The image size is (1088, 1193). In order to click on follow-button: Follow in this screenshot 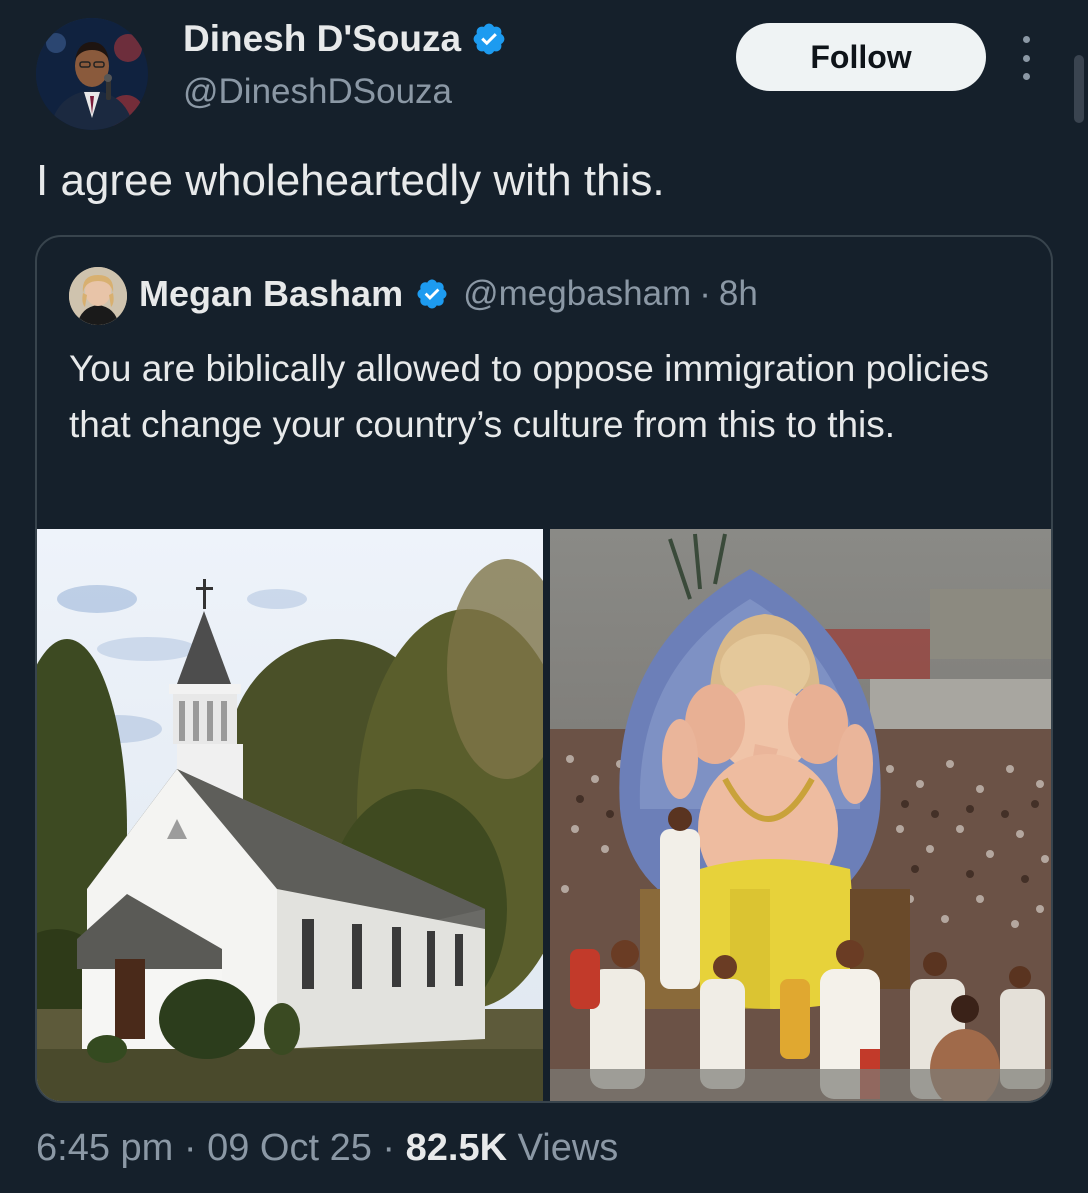, I will do `click(861, 57)`.